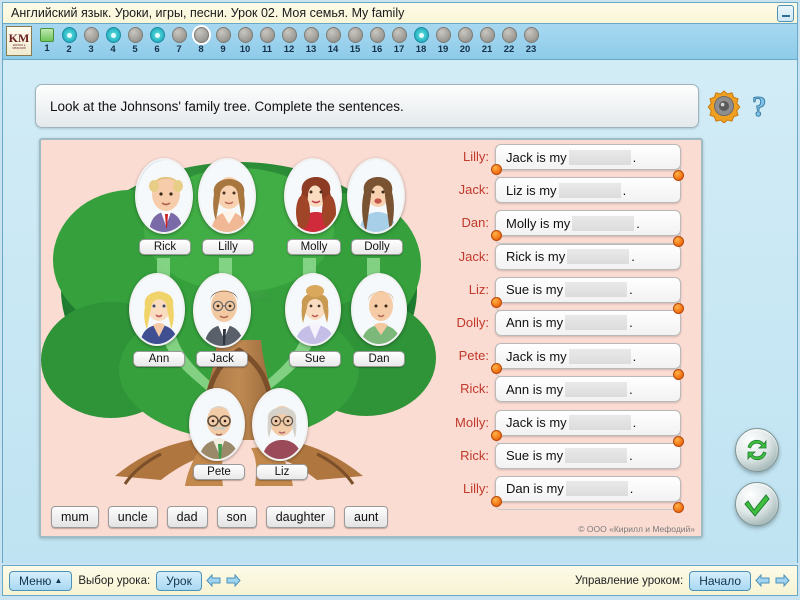 Image resolution: width=800 pixels, height=600 pixels. I want to click on nav-item-16: 16, so click(377, 41).